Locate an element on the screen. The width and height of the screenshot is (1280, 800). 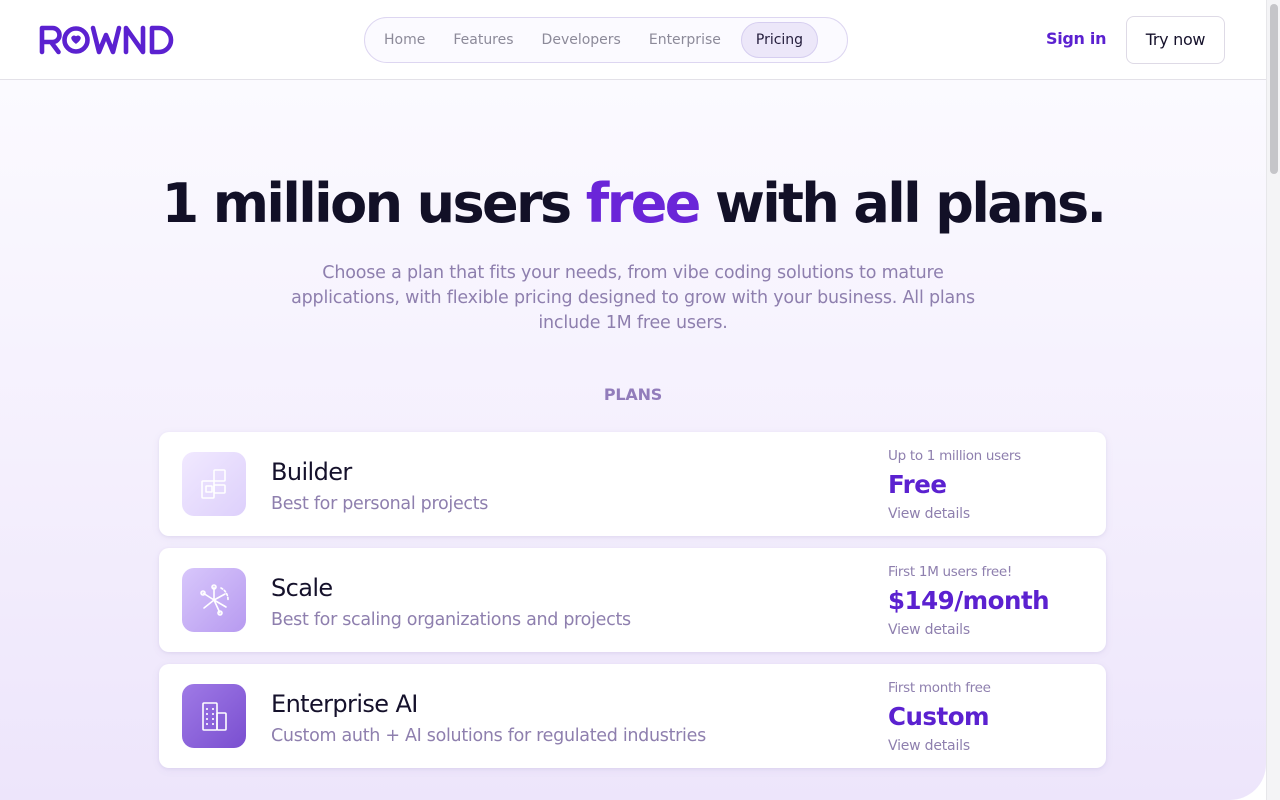
plan-note: First 1M users free! is located at coordinates (950, 572).